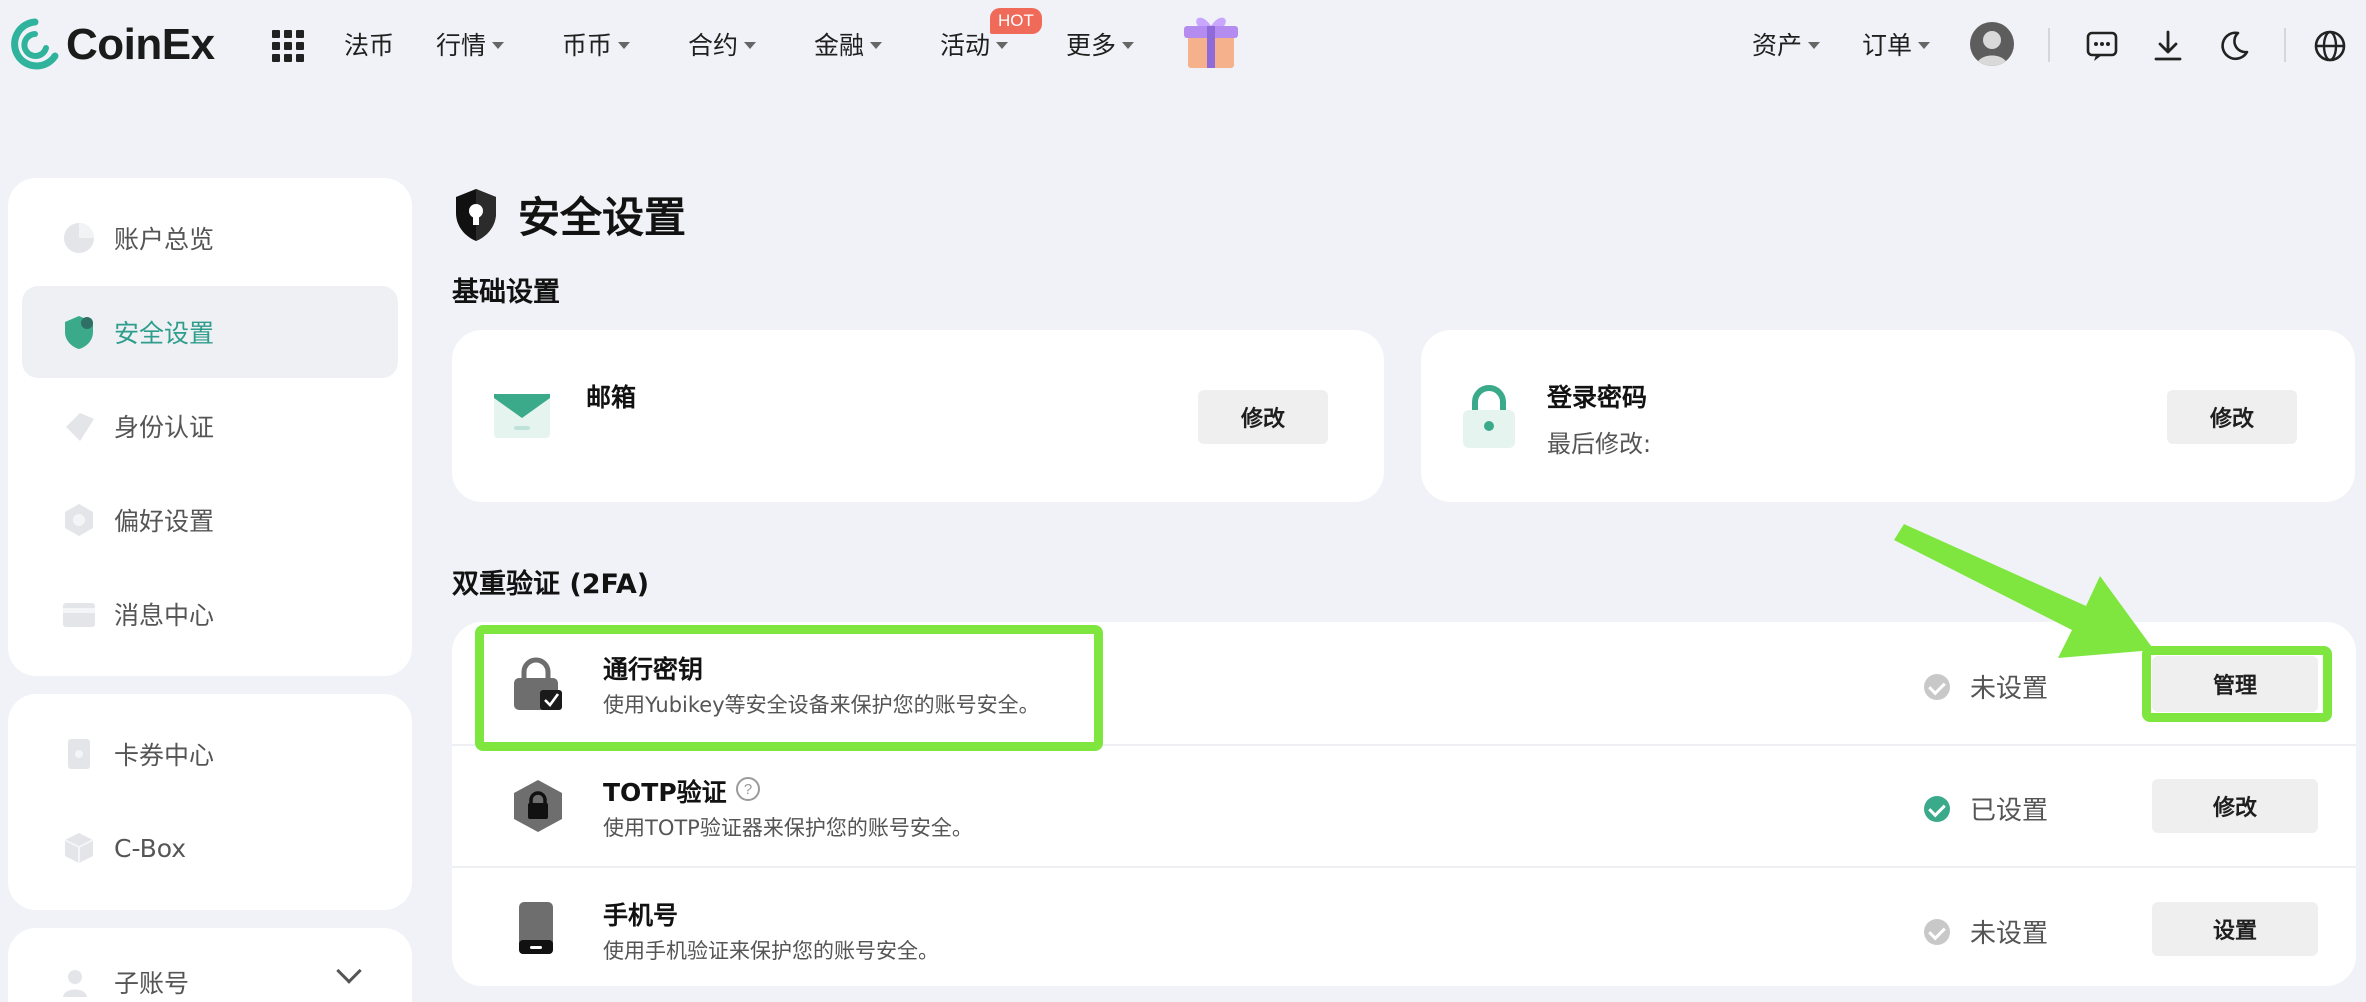  What do you see at coordinates (80, 427) in the screenshot?
I see `id-tag-icon` at bounding box center [80, 427].